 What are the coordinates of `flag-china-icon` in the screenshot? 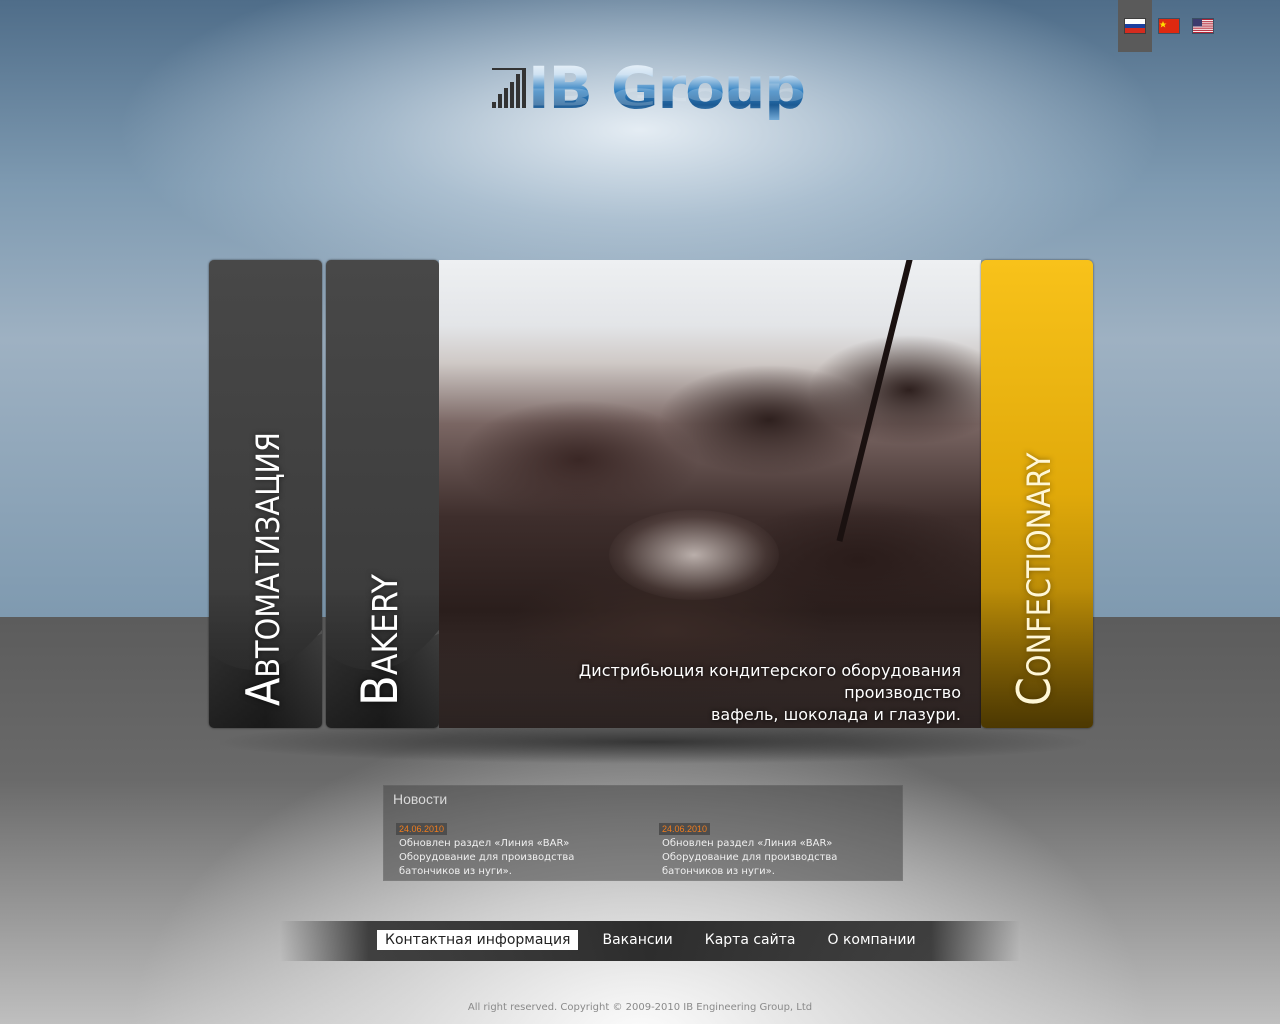 It's located at (1169, 26).